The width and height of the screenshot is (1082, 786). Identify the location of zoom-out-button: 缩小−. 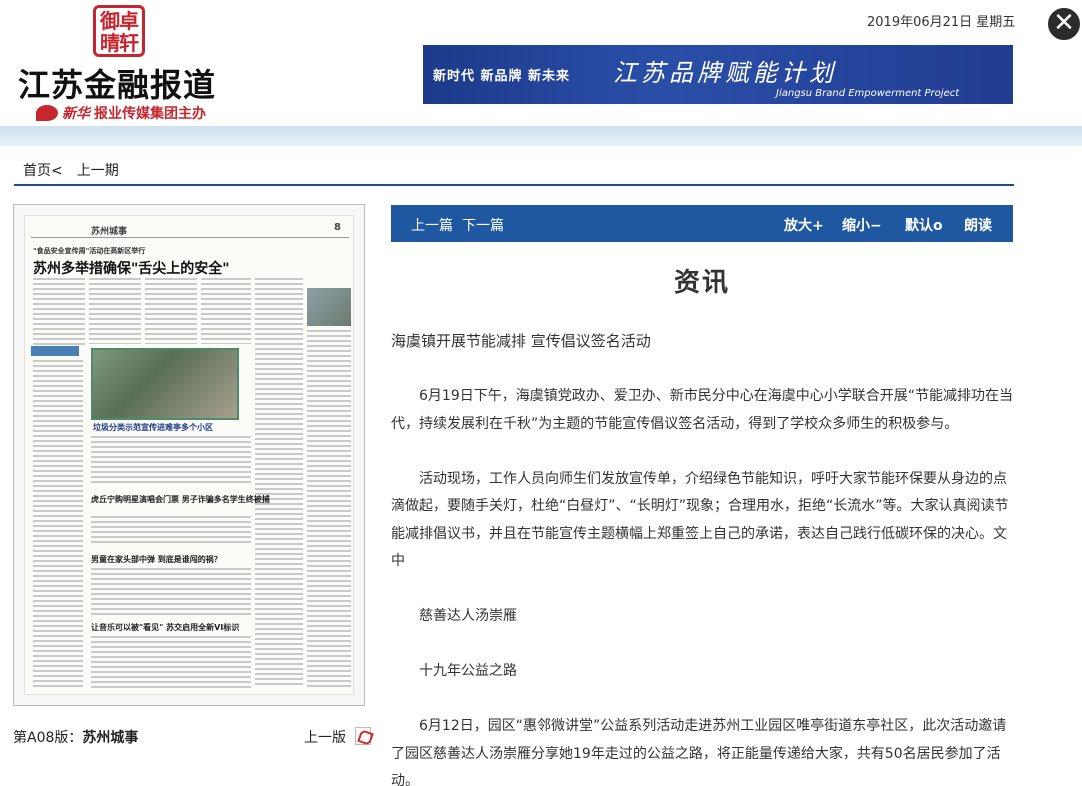
(862, 225).